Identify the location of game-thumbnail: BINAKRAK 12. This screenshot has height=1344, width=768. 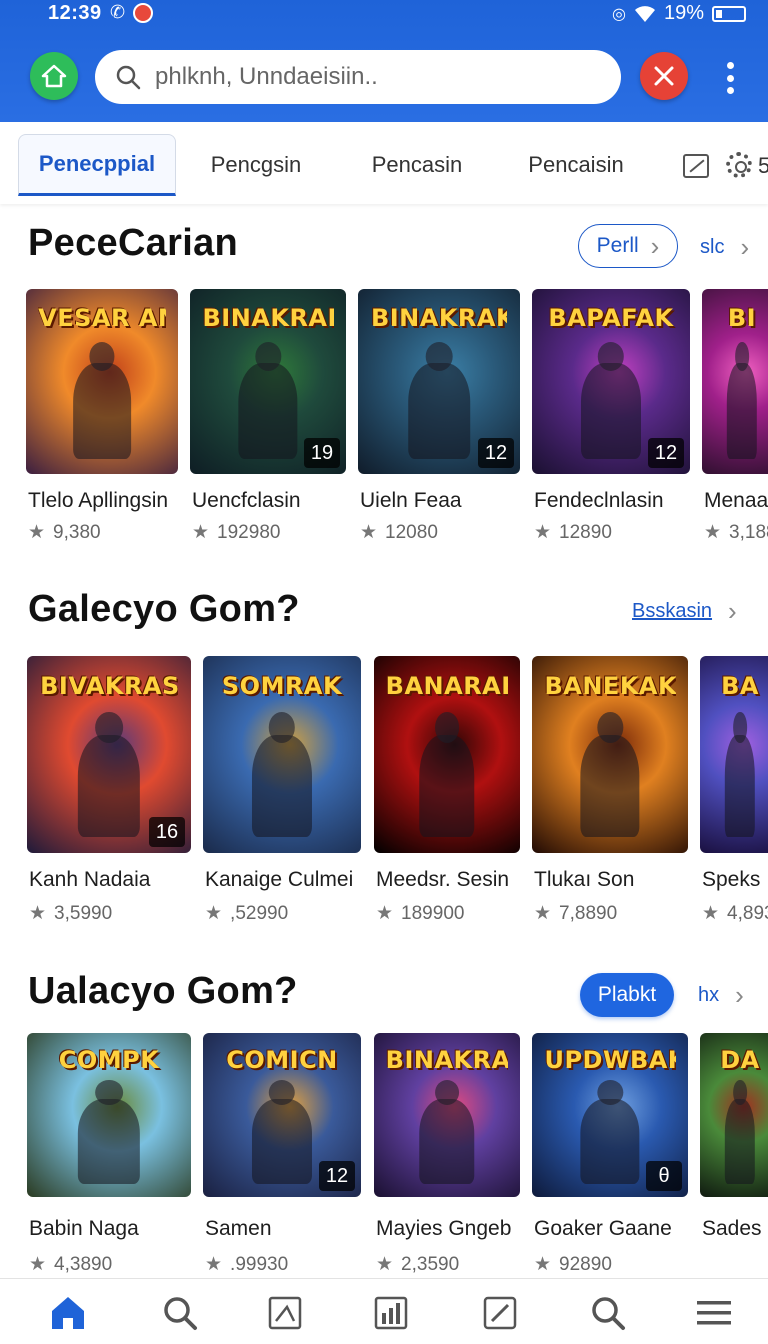
(439, 381).